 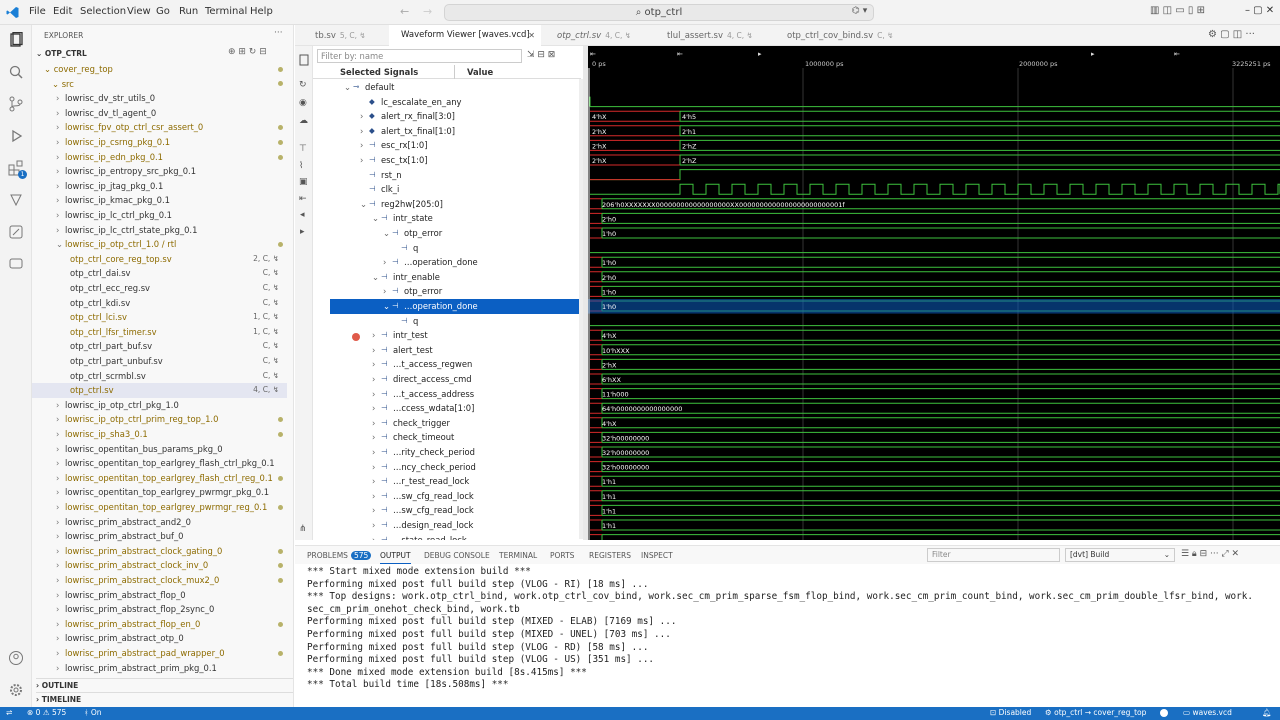 I want to click on file-icon, so click(x=304, y=60).